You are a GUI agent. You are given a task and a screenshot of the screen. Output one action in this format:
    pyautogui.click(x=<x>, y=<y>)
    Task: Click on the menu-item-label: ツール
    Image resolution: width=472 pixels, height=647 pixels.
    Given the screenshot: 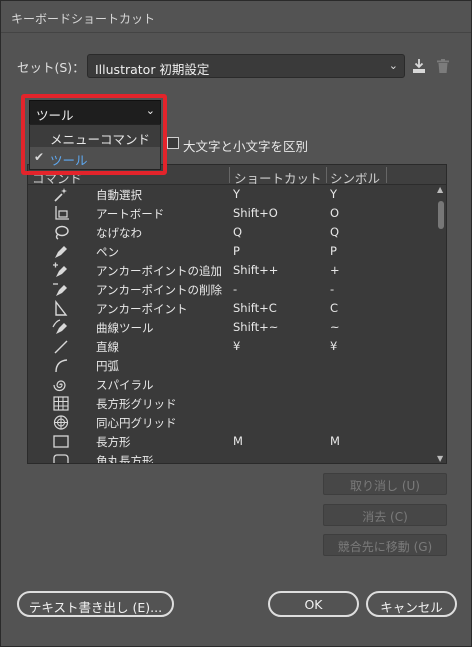 What is the action you would take?
    pyautogui.click(x=69, y=160)
    